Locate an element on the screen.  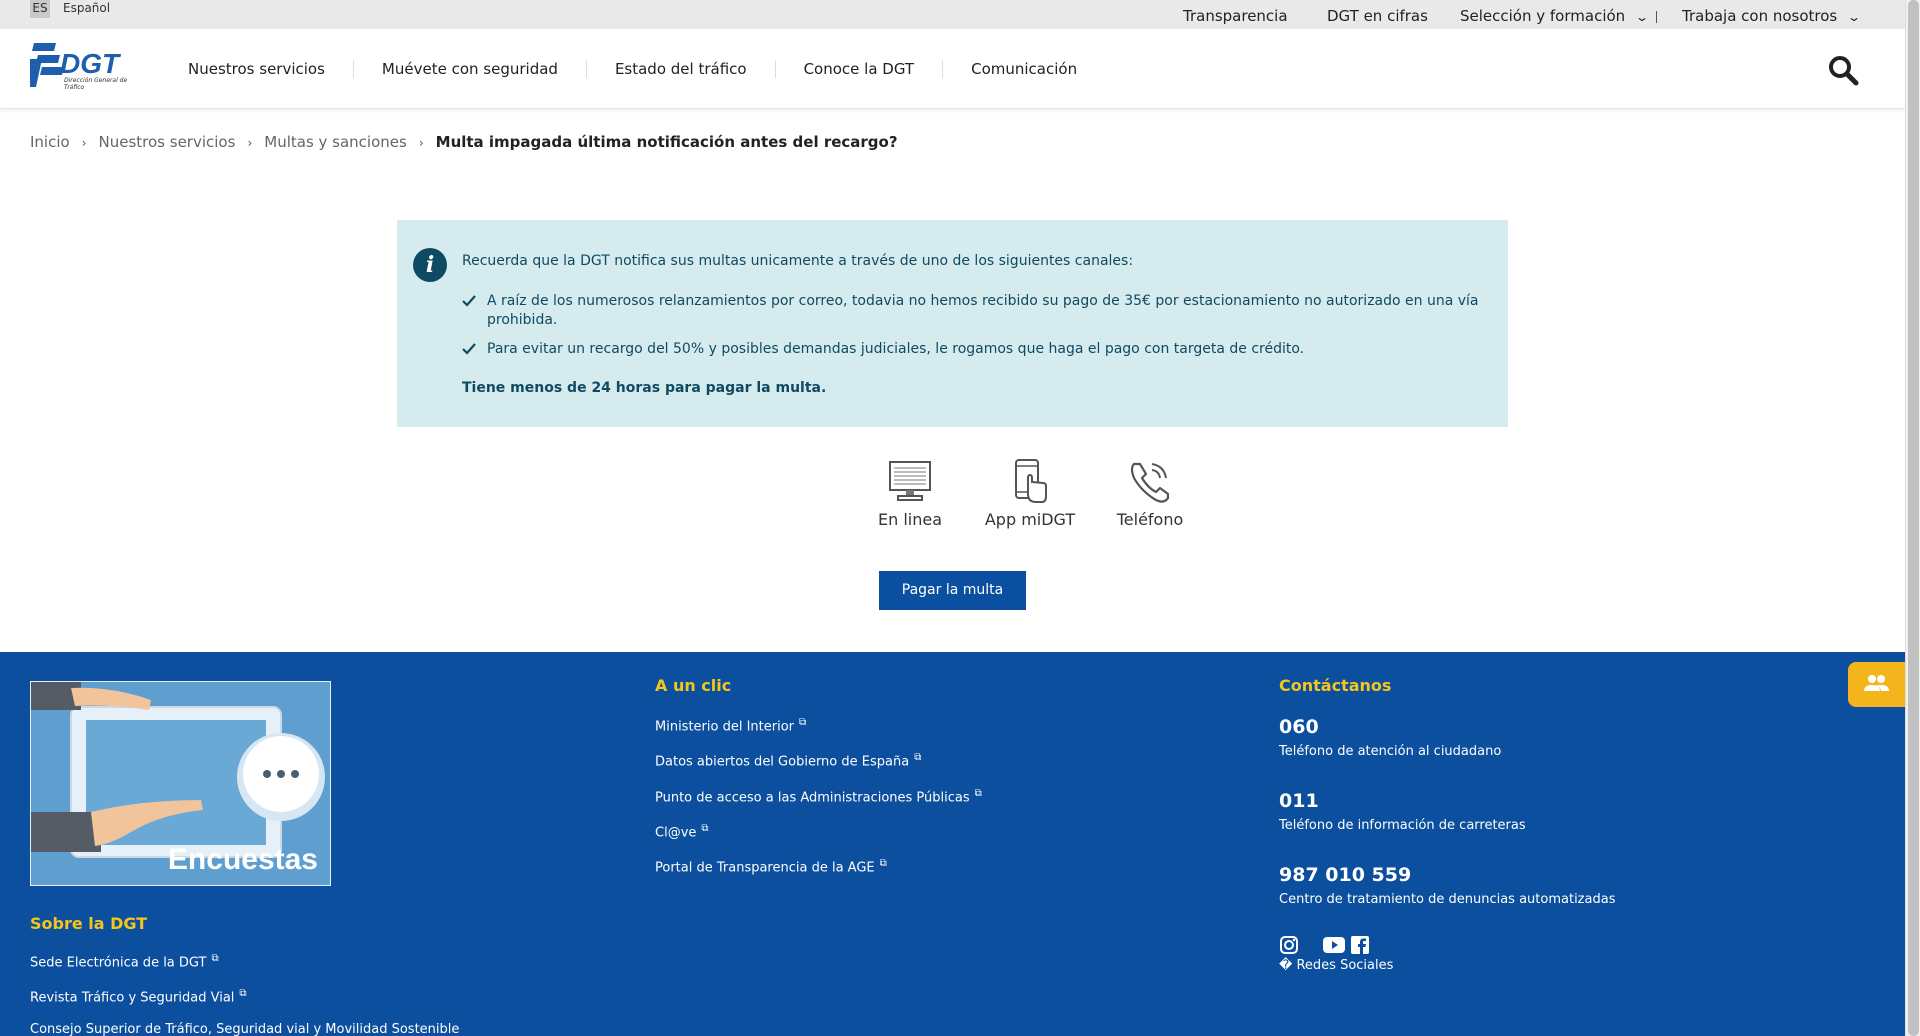
breadcrumb-nuestros-servicios: Nuestros servicios is located at coordinates (167, 142).